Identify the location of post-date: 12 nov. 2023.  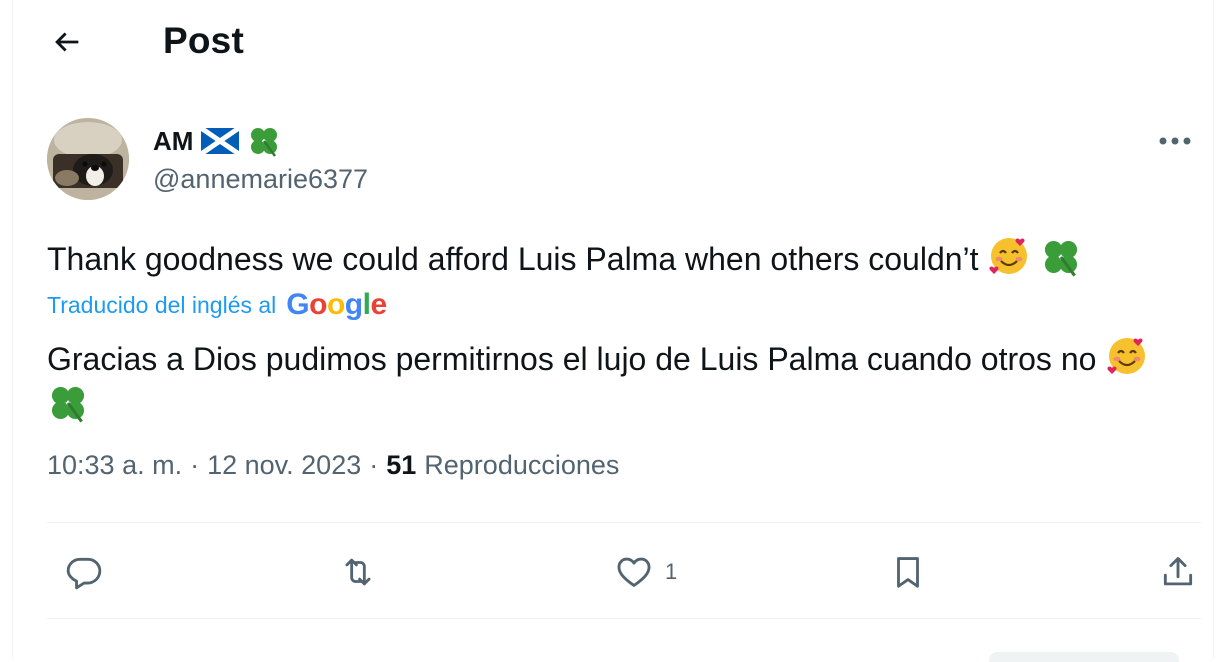
(284, 465).